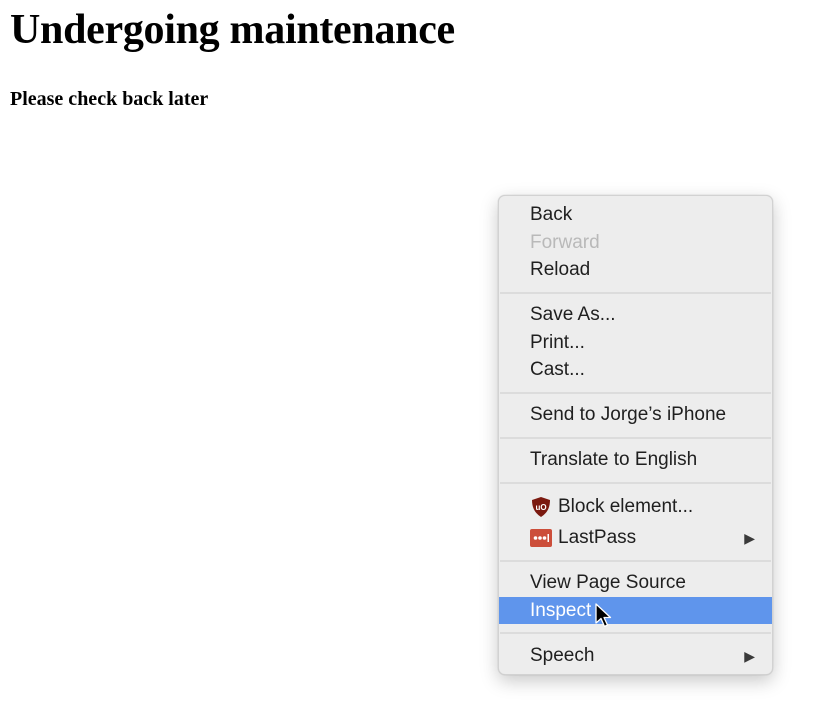 The width and height of the screenshot is (814, 712). Describe the element at coordinates (597, 537) in the screenshot. I see `menu-item-label: LastPass` at that location.